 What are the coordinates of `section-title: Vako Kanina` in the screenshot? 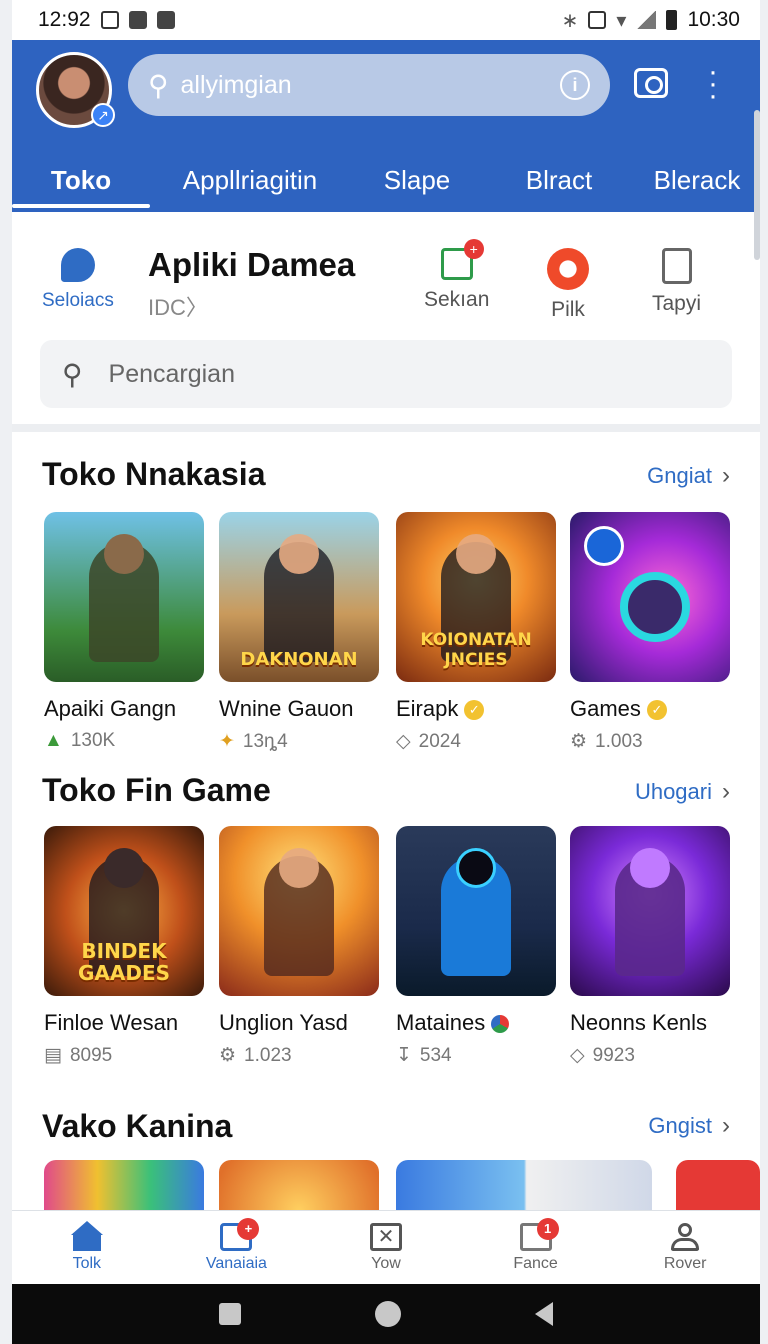 It's located at (137, 1126).